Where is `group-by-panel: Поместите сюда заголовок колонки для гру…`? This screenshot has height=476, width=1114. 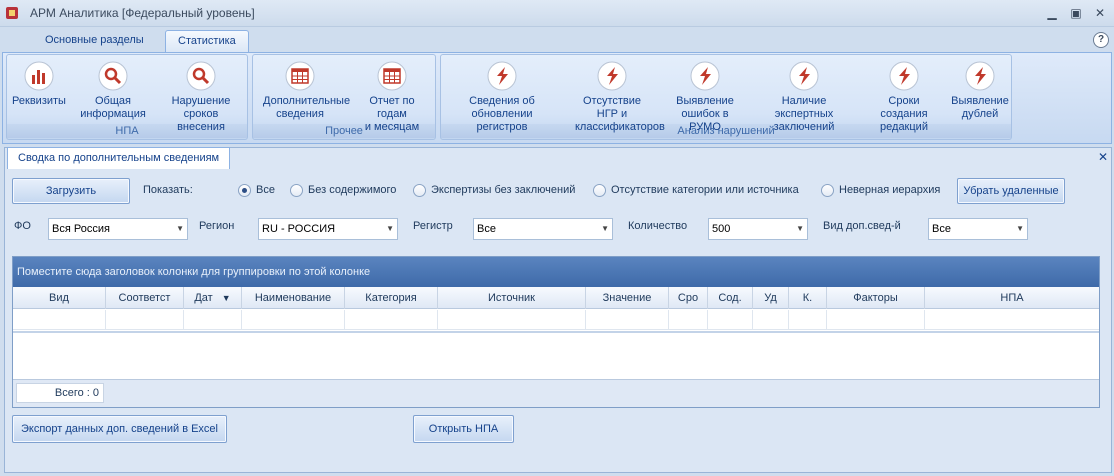
group-by-panel: Поместите сюда заголовок колонки для гру… is located at coordinates (556, 272).